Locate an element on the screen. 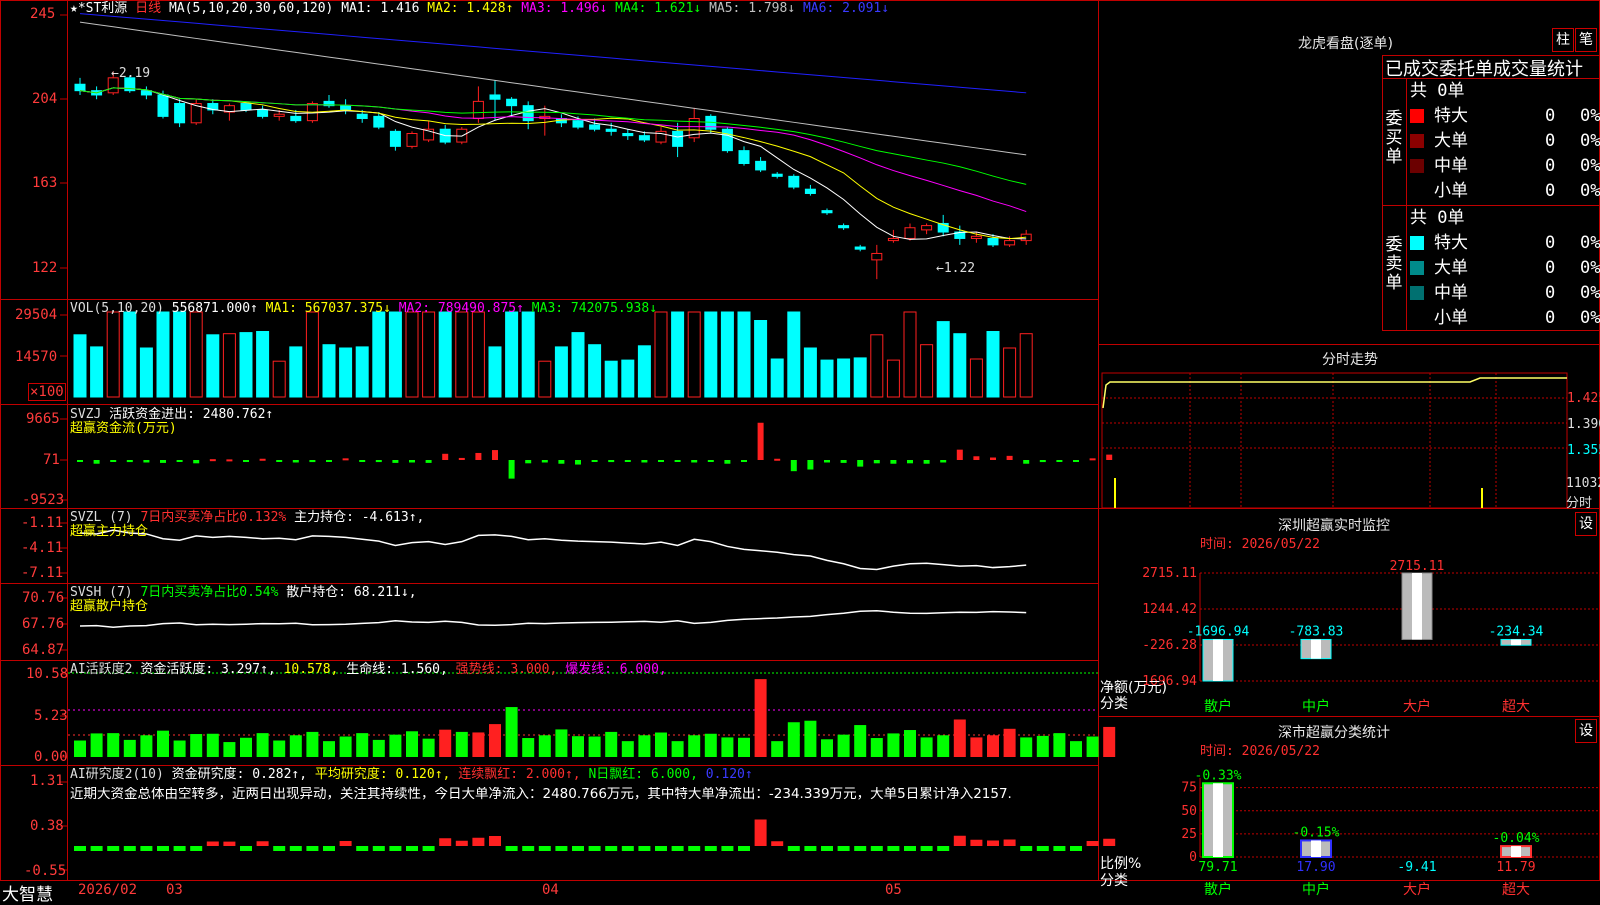 The height and width of the screenshot is (905, 1600). ai-research-tick: 1.31 is located at coordinates (47, 781).